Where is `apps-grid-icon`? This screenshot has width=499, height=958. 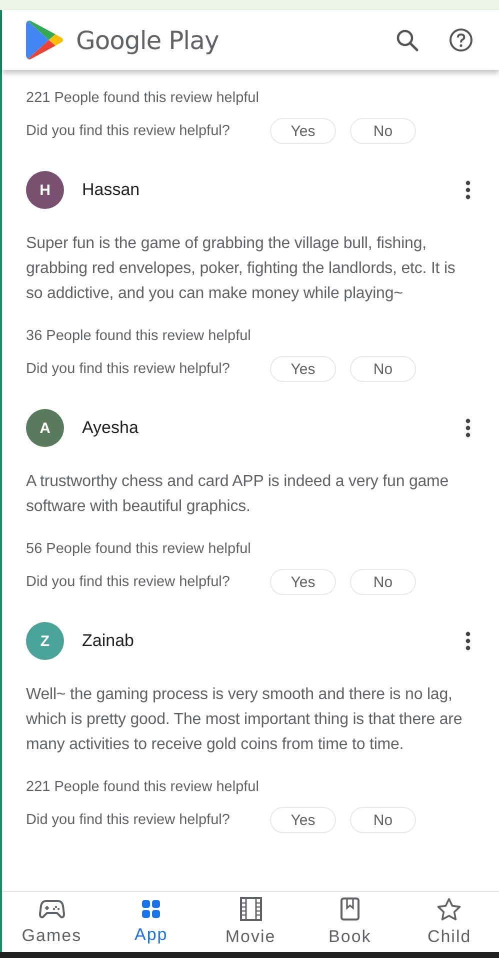
apps-grid-icon is located at coordinates (151, 909).